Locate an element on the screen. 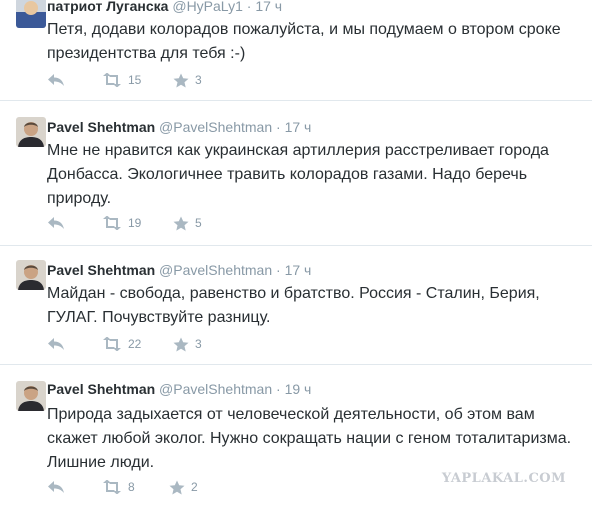 This screenshot has width=592, height=513. tweet-header: патриот Луганска @HyPaLy1 · 17 ч is located at coordinates (164, 7).